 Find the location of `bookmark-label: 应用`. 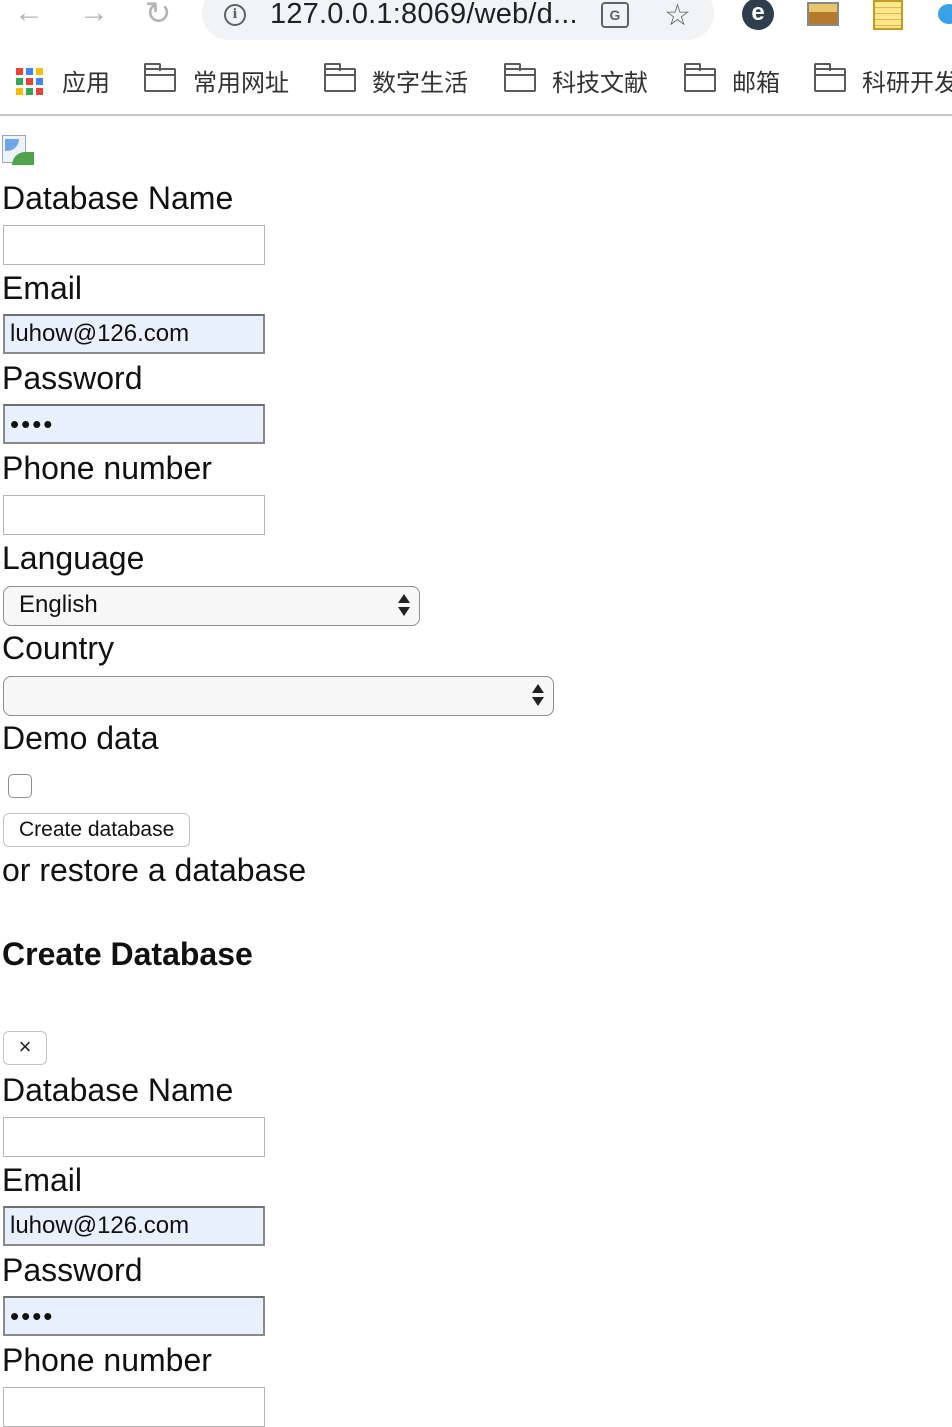

bookmark-label: 应用 is located at coordinates (86, 83).